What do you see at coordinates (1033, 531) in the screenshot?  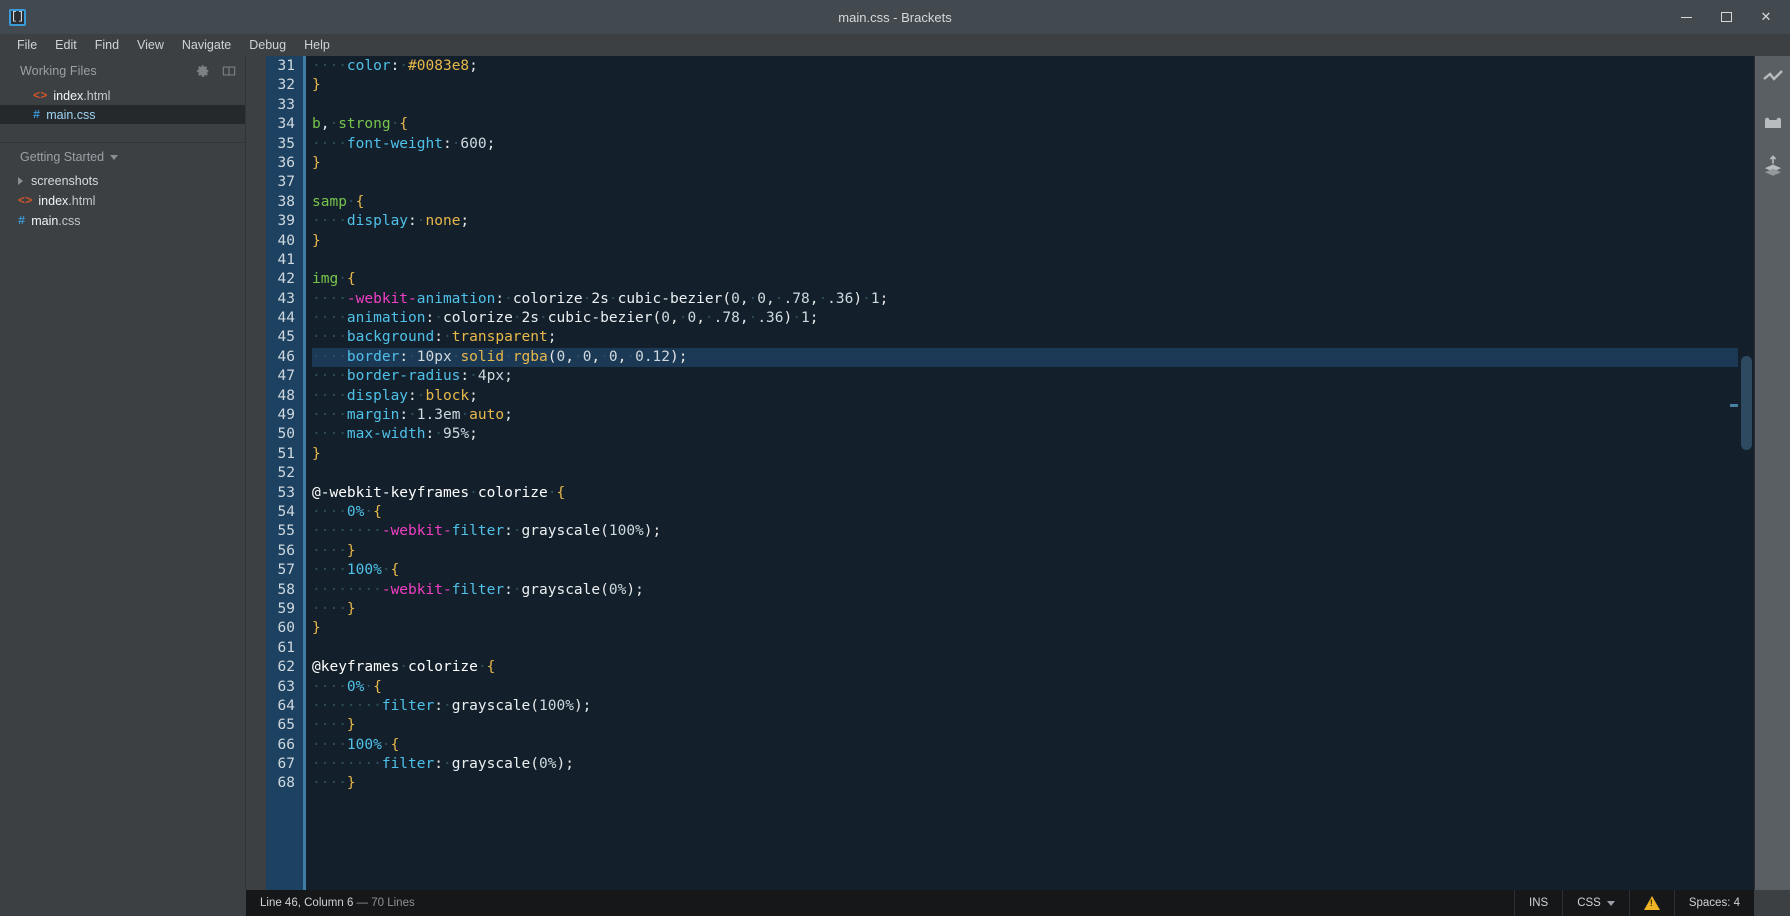 I see `code-line: ········-webkit-filter:·grayscale(100%);` at bounding box center [1033, 531].